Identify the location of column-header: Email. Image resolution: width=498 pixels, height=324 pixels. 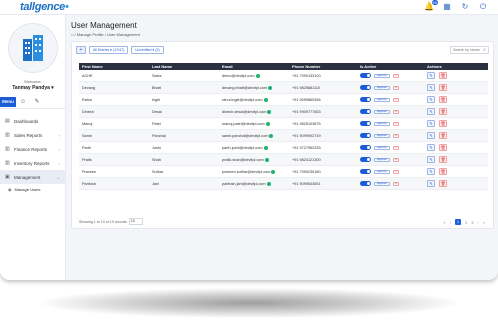
(254, 66).